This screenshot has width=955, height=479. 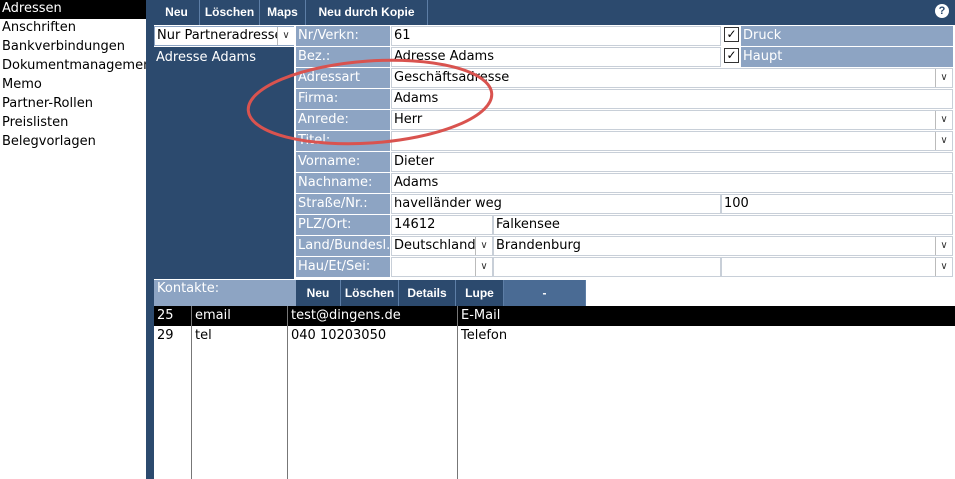 I want to click on contact-neu-button: Neu, so click(x=318, y=293).